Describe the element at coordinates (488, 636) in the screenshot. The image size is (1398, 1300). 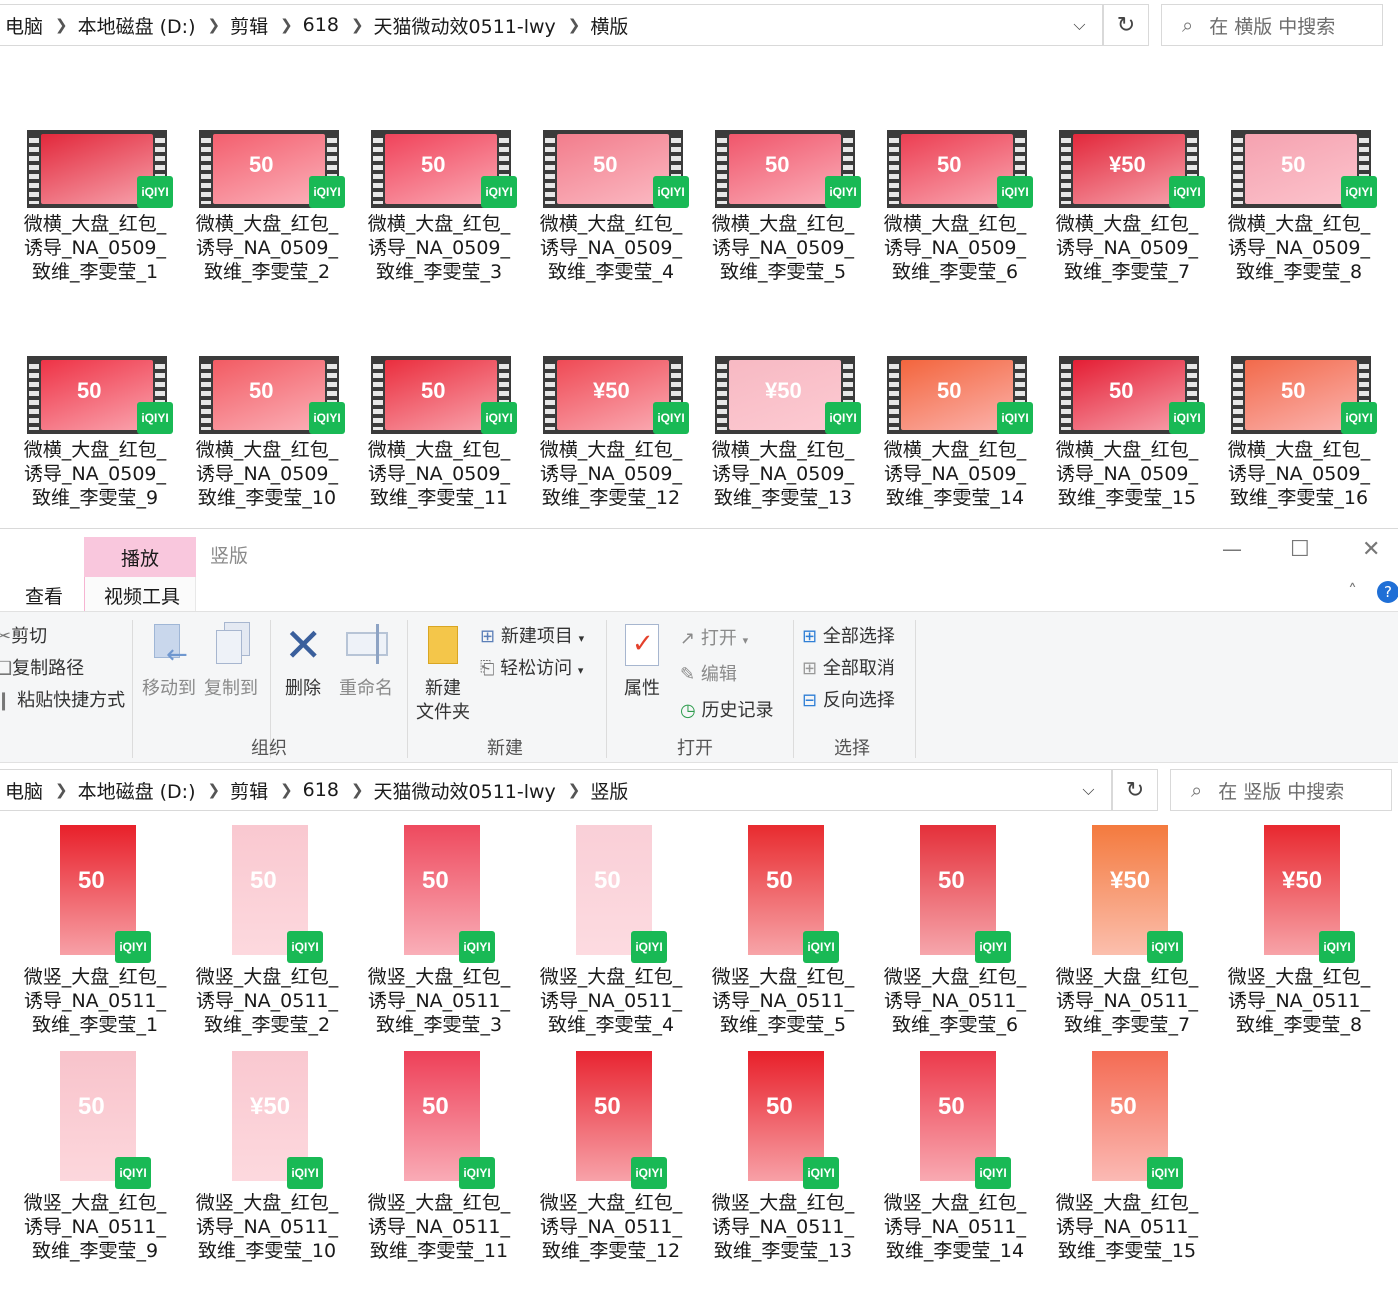
I see `new-item-icon: ⊞` at that location.